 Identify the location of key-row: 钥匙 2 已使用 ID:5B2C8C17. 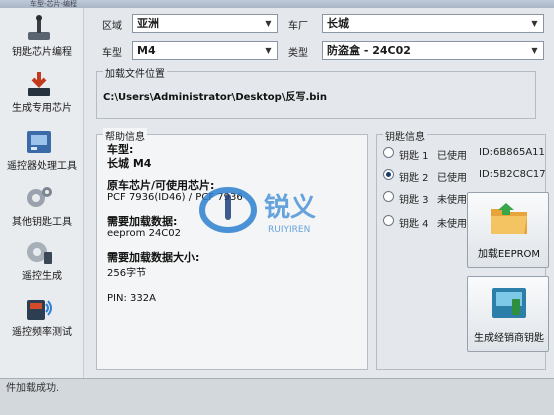
(464, 175).